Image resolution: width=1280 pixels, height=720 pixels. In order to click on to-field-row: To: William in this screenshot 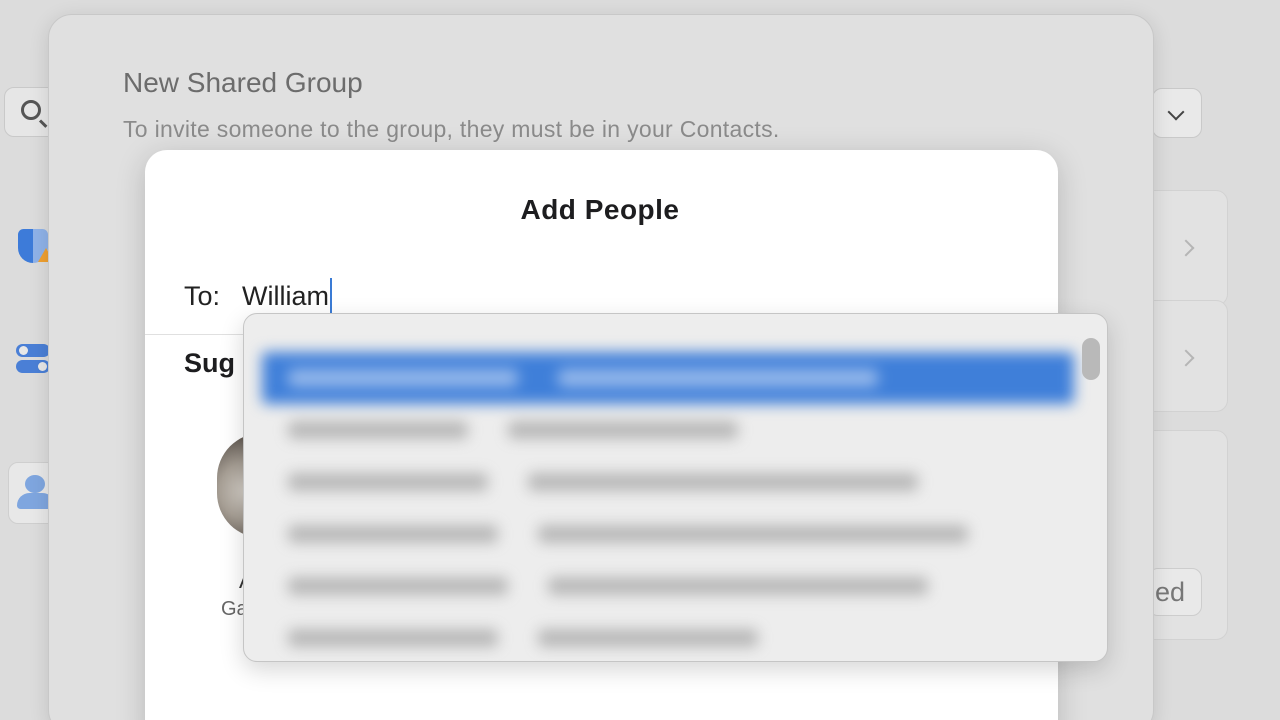, I will do `click(258, 296)`.